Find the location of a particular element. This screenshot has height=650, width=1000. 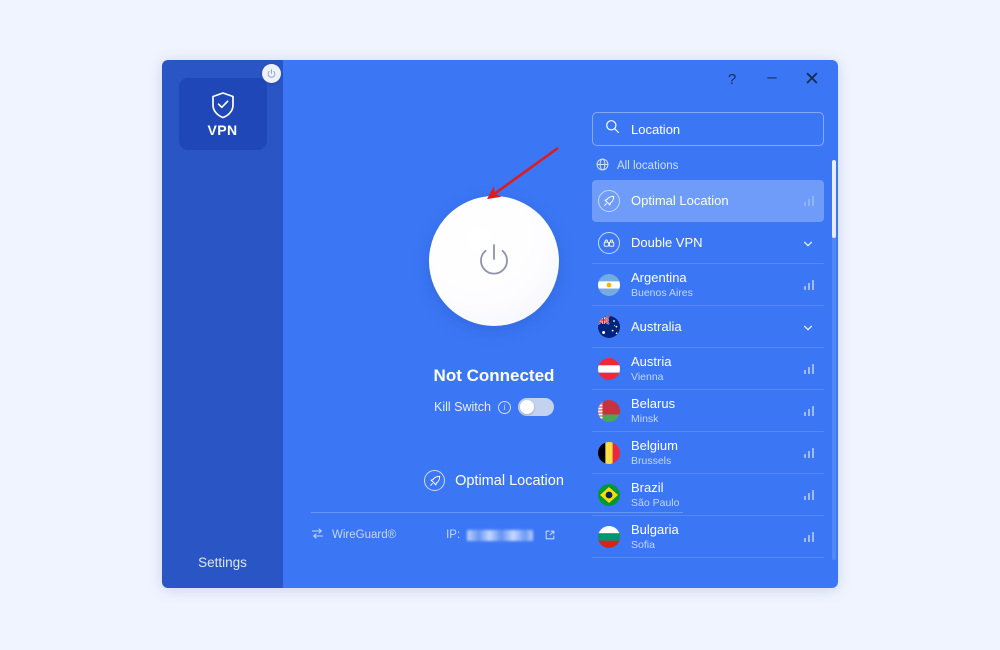

flag-brazil is located at coordinates (609, 494).